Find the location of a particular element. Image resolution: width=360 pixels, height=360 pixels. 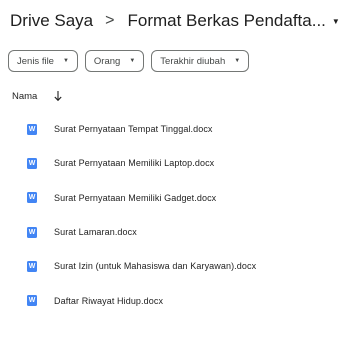

breadcrumb: Drive Saya > Format Berkas Pendafta... ▼ is located at coordinates (182, 21).